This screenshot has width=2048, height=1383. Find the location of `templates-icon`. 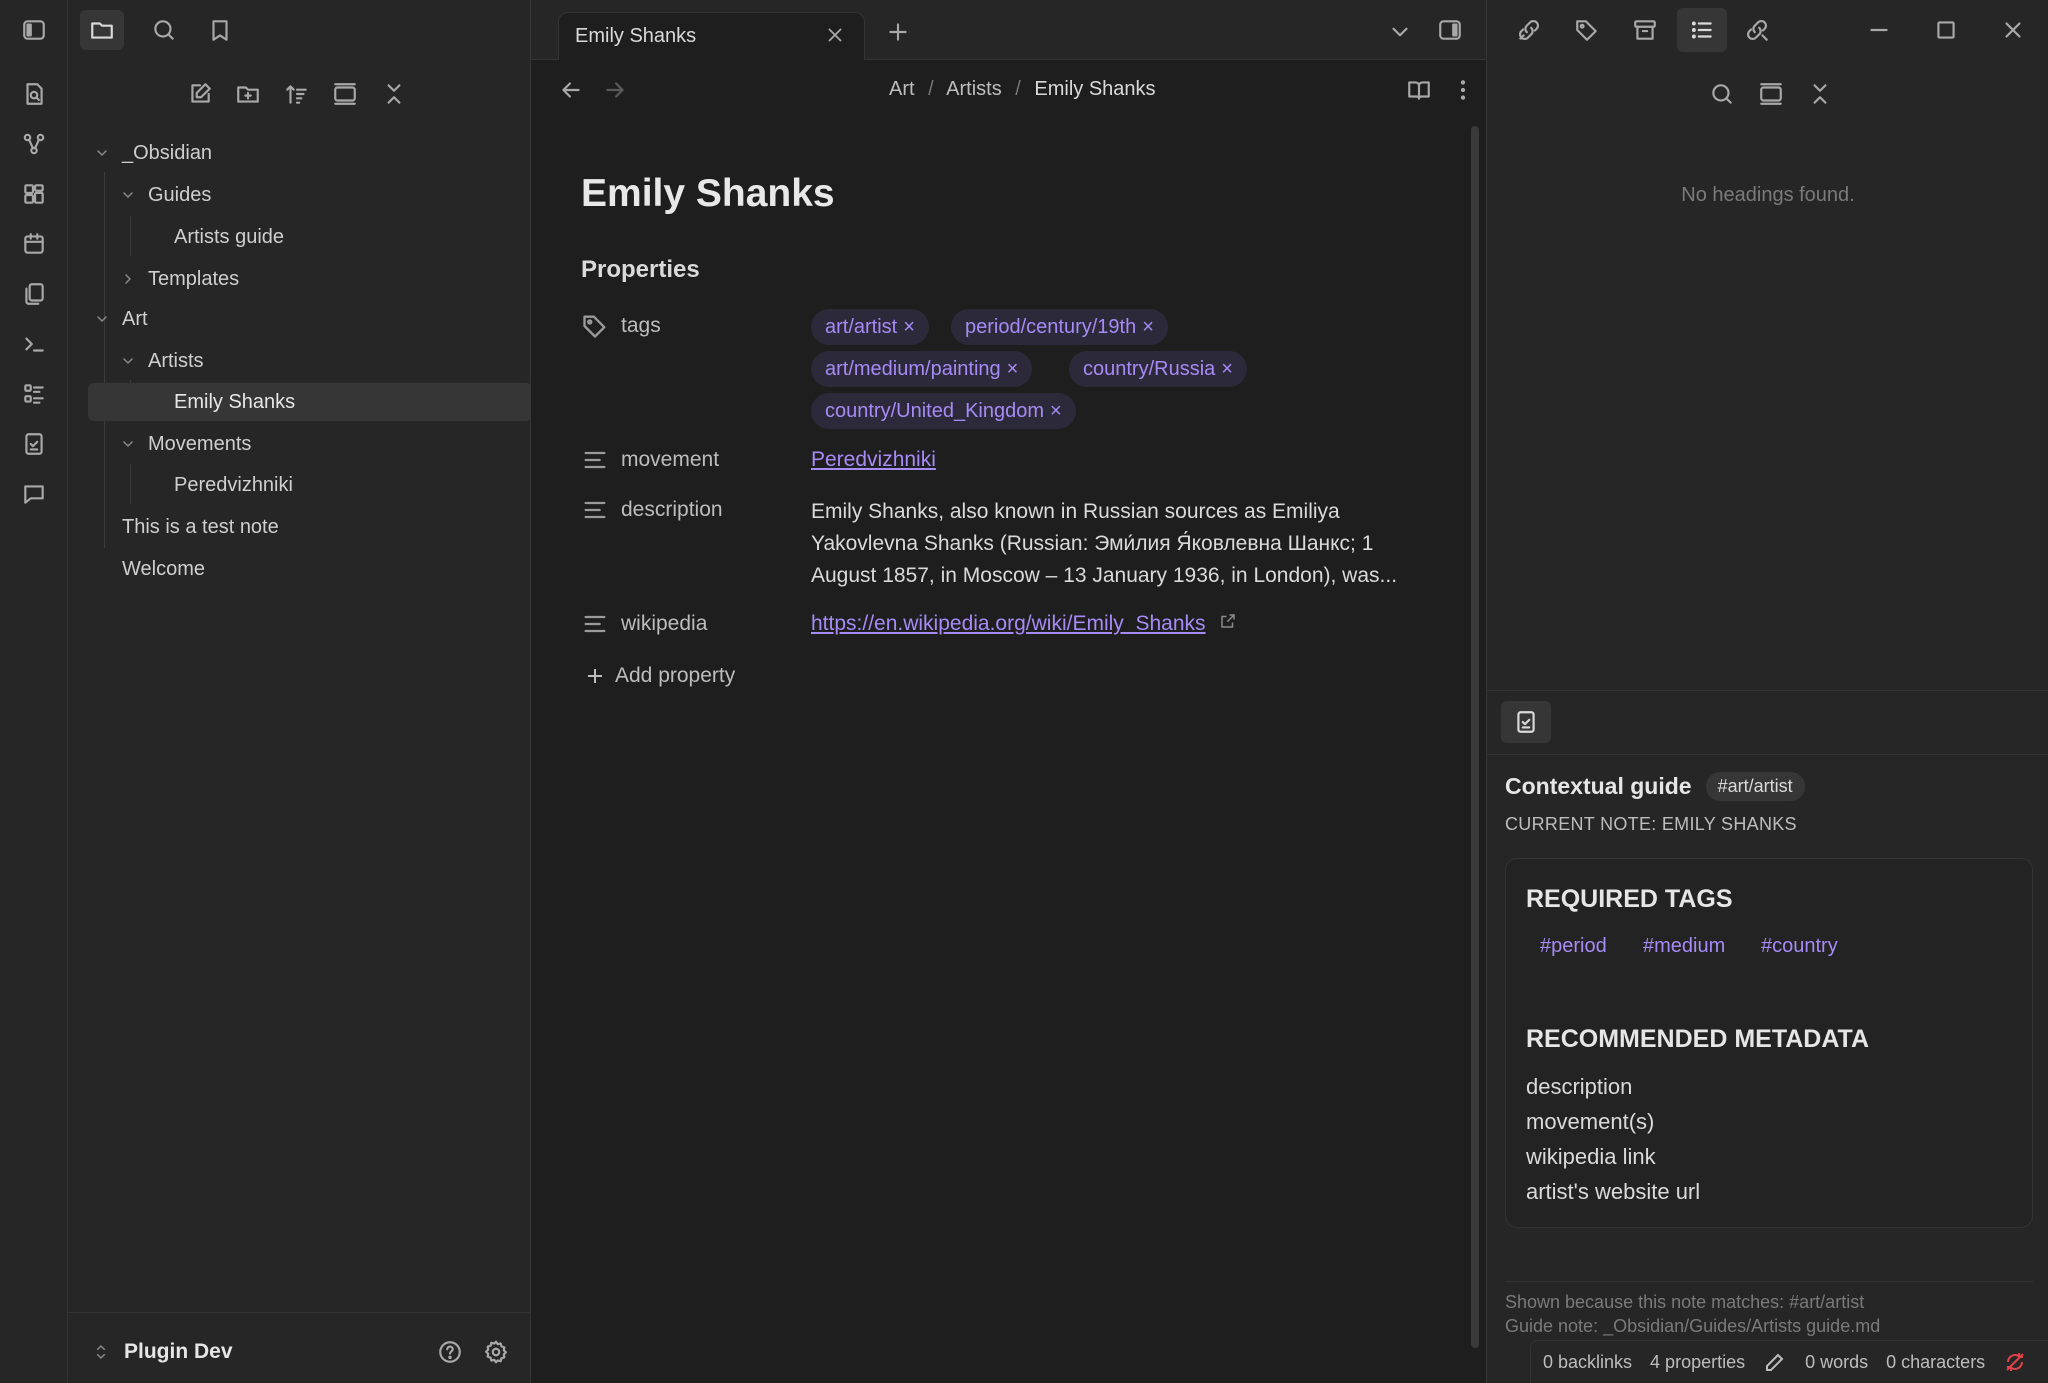

templates-icon is located at coordinates (34, 294).